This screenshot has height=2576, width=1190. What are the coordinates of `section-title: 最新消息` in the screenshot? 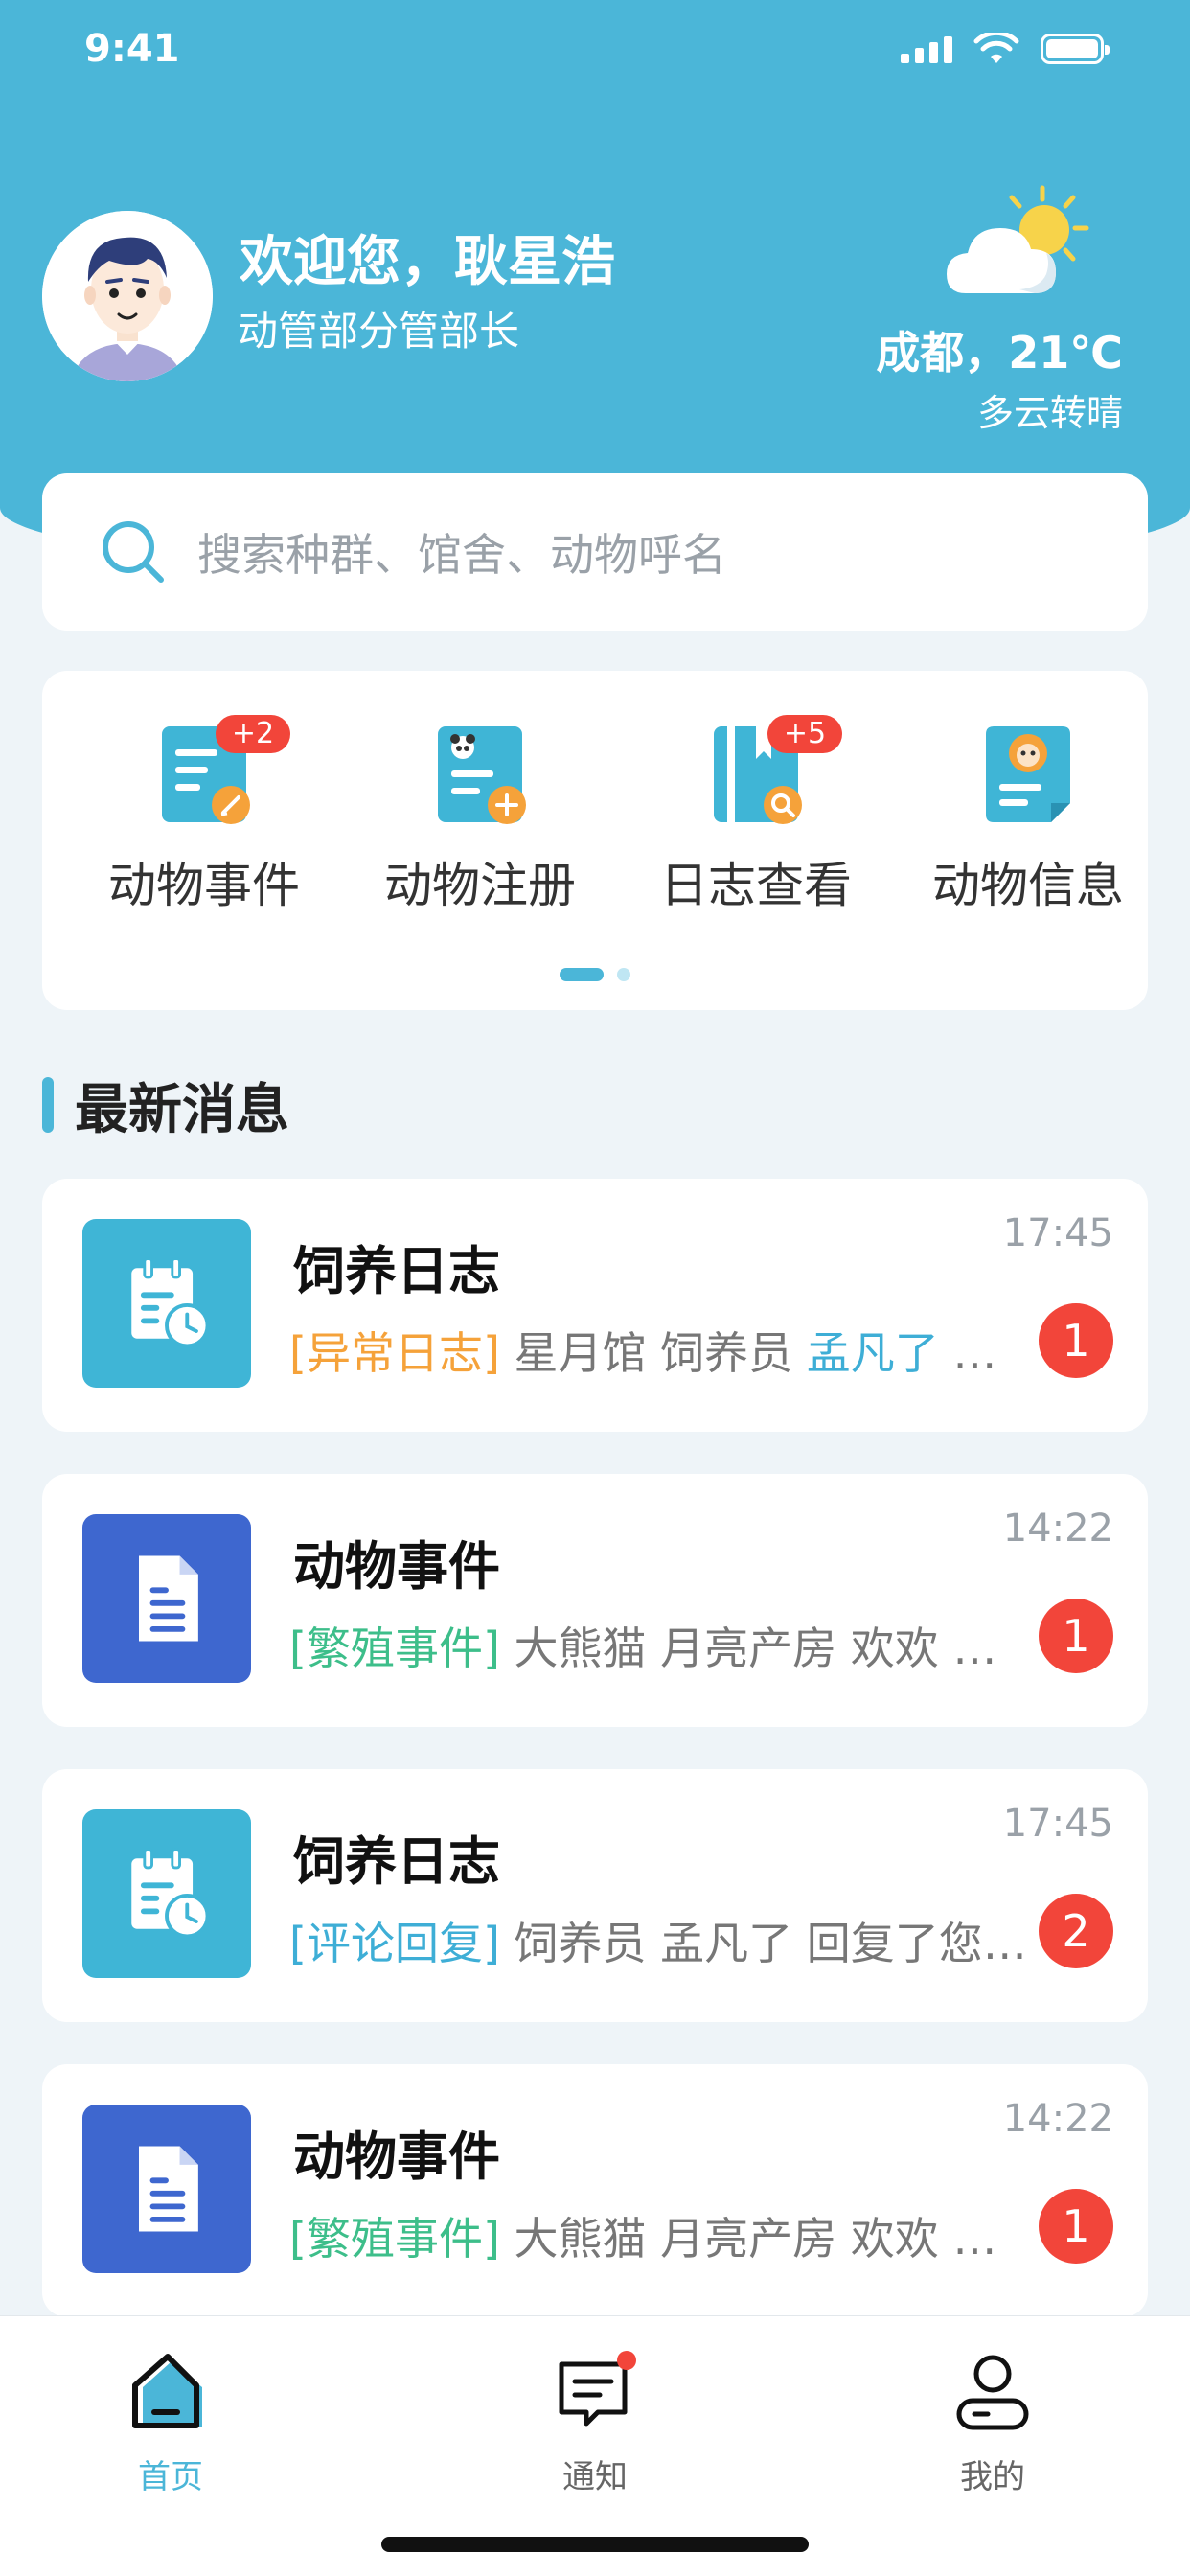 It's located at (166, 1108).